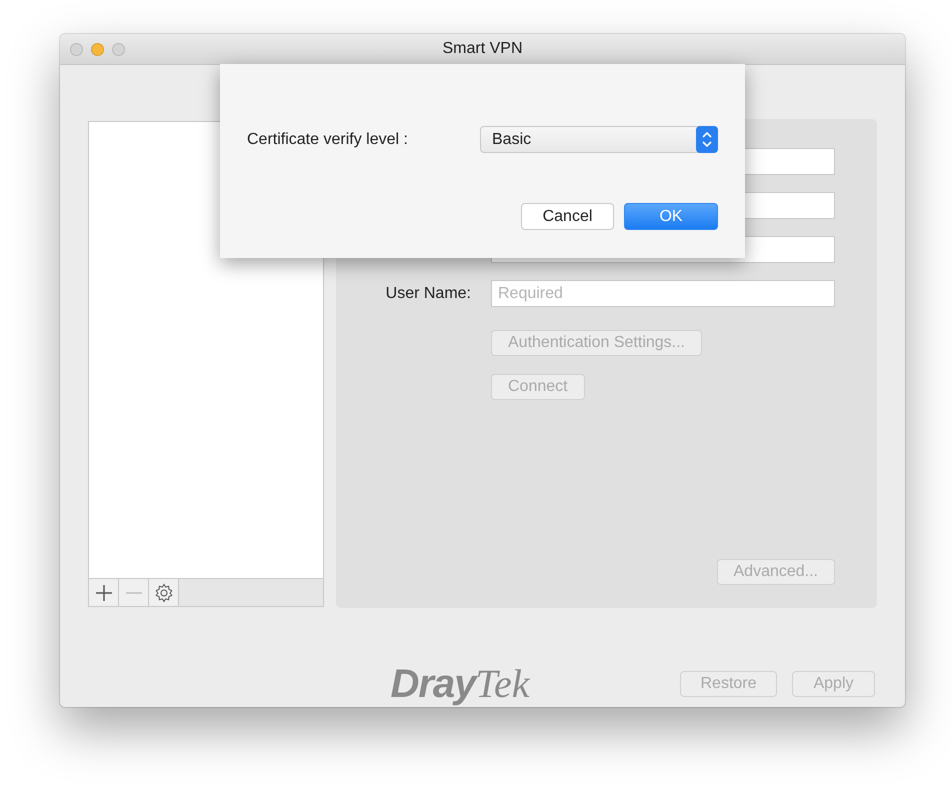 This screenshot has width=952, height=802. What do you see at coordinates (433, 684) in the screenshot?
I see `logo: Dray` at bounding box center [433, 684].